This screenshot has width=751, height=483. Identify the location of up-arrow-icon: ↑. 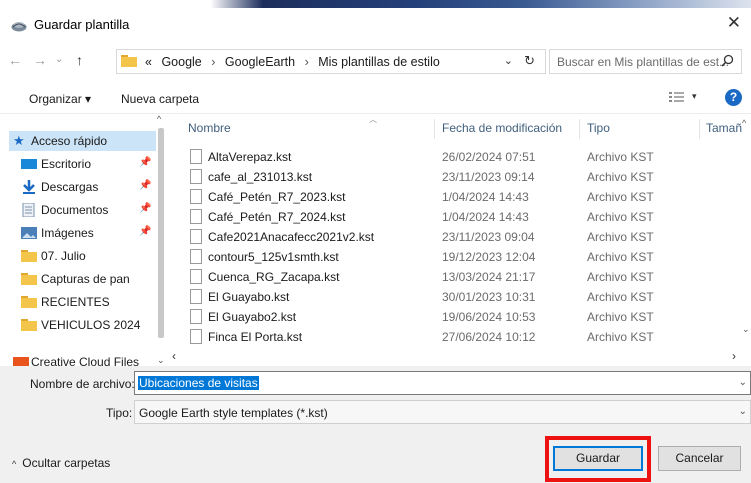
(79, 60).